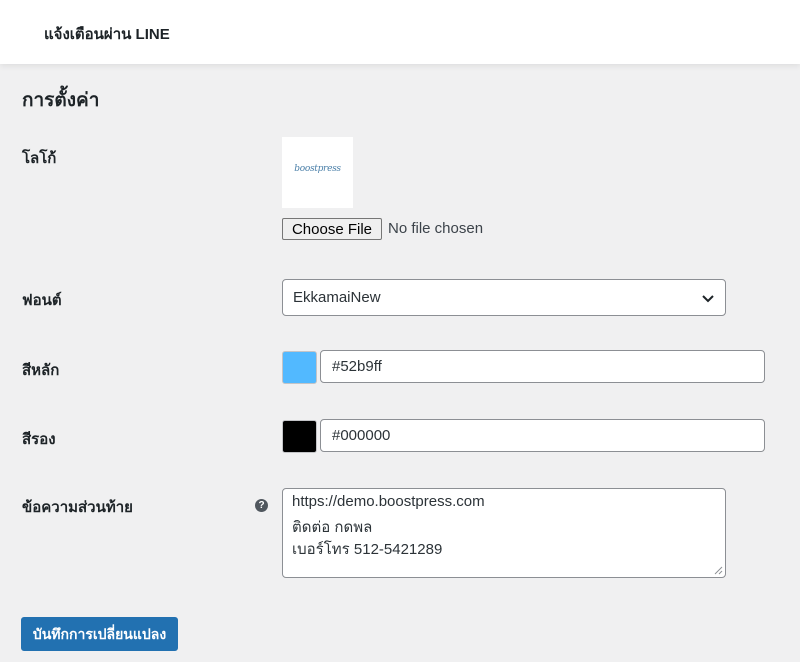  What do you see at coordinates (261, 505) in the screenshot?
I see `help-icon: ?` at bounding box center [261, 505].